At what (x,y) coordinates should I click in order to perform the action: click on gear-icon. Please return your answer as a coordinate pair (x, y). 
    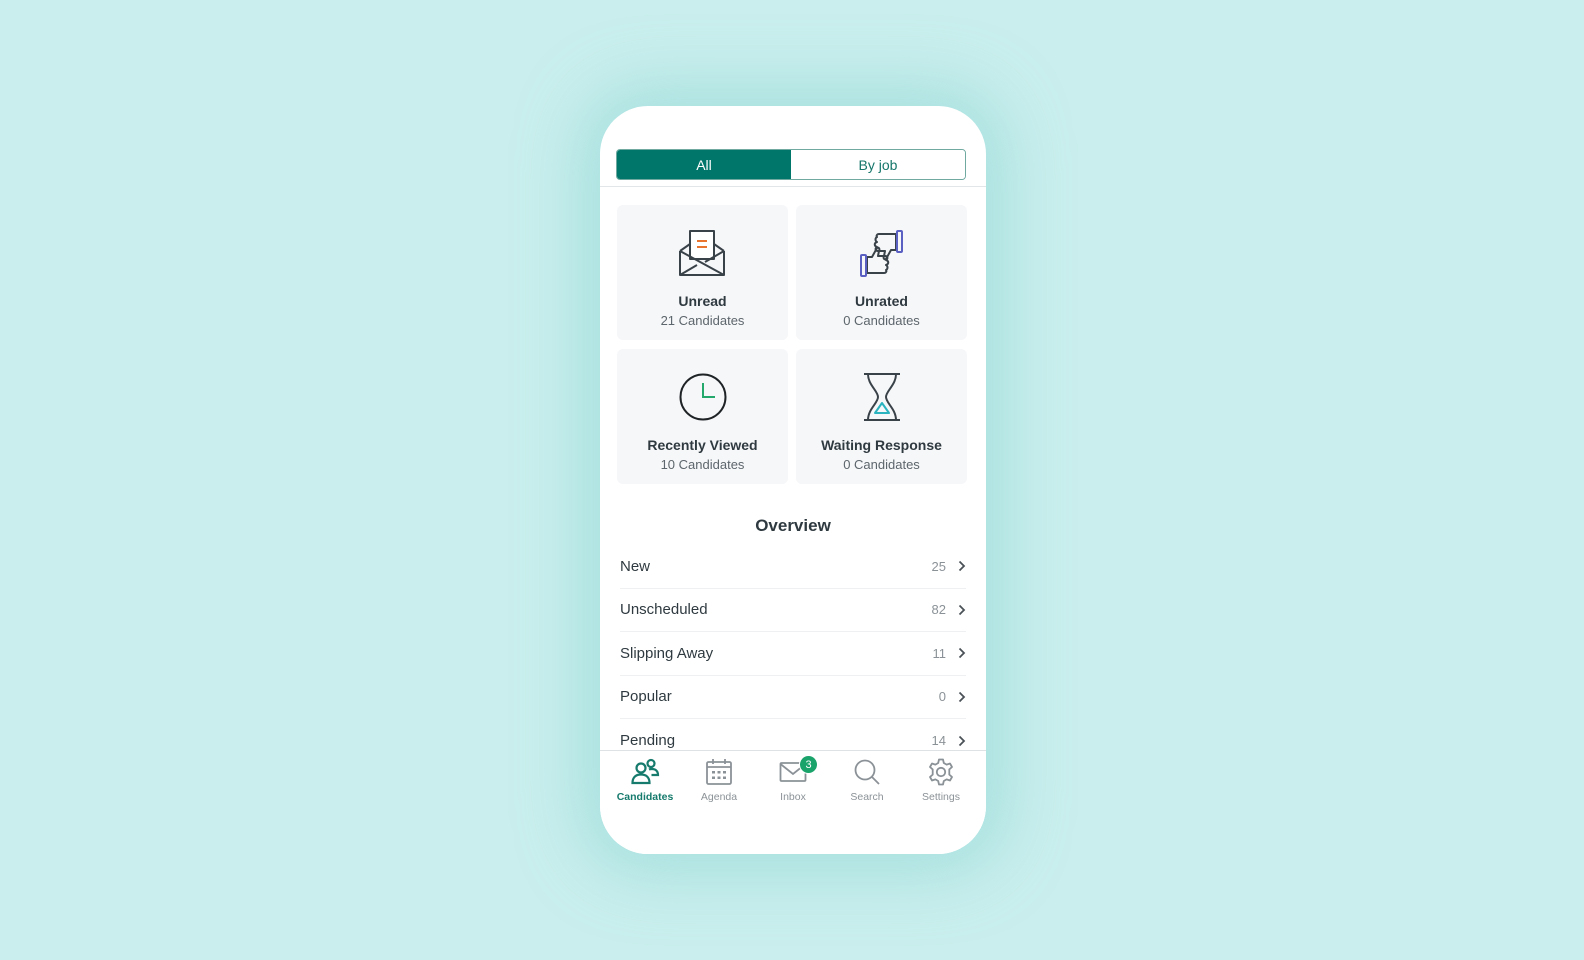
    Looking at the image, I should click on (941, 772).